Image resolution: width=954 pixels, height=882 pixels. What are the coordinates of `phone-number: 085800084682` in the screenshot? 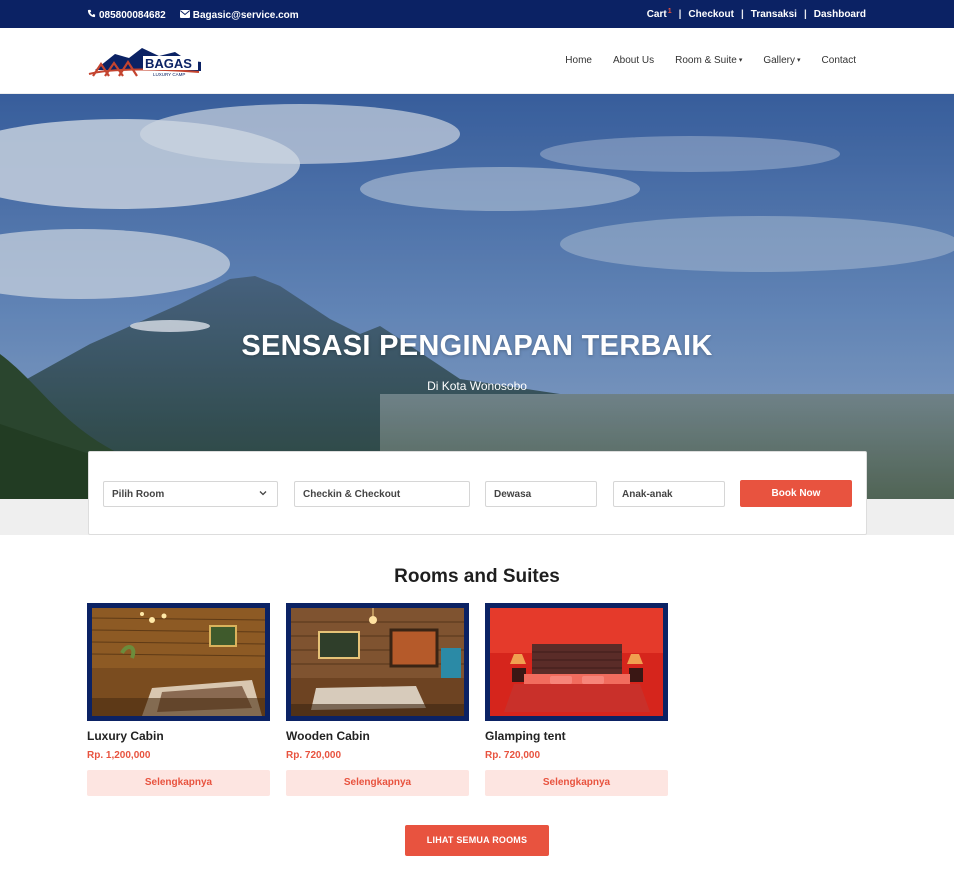 It's located at (132, 15).